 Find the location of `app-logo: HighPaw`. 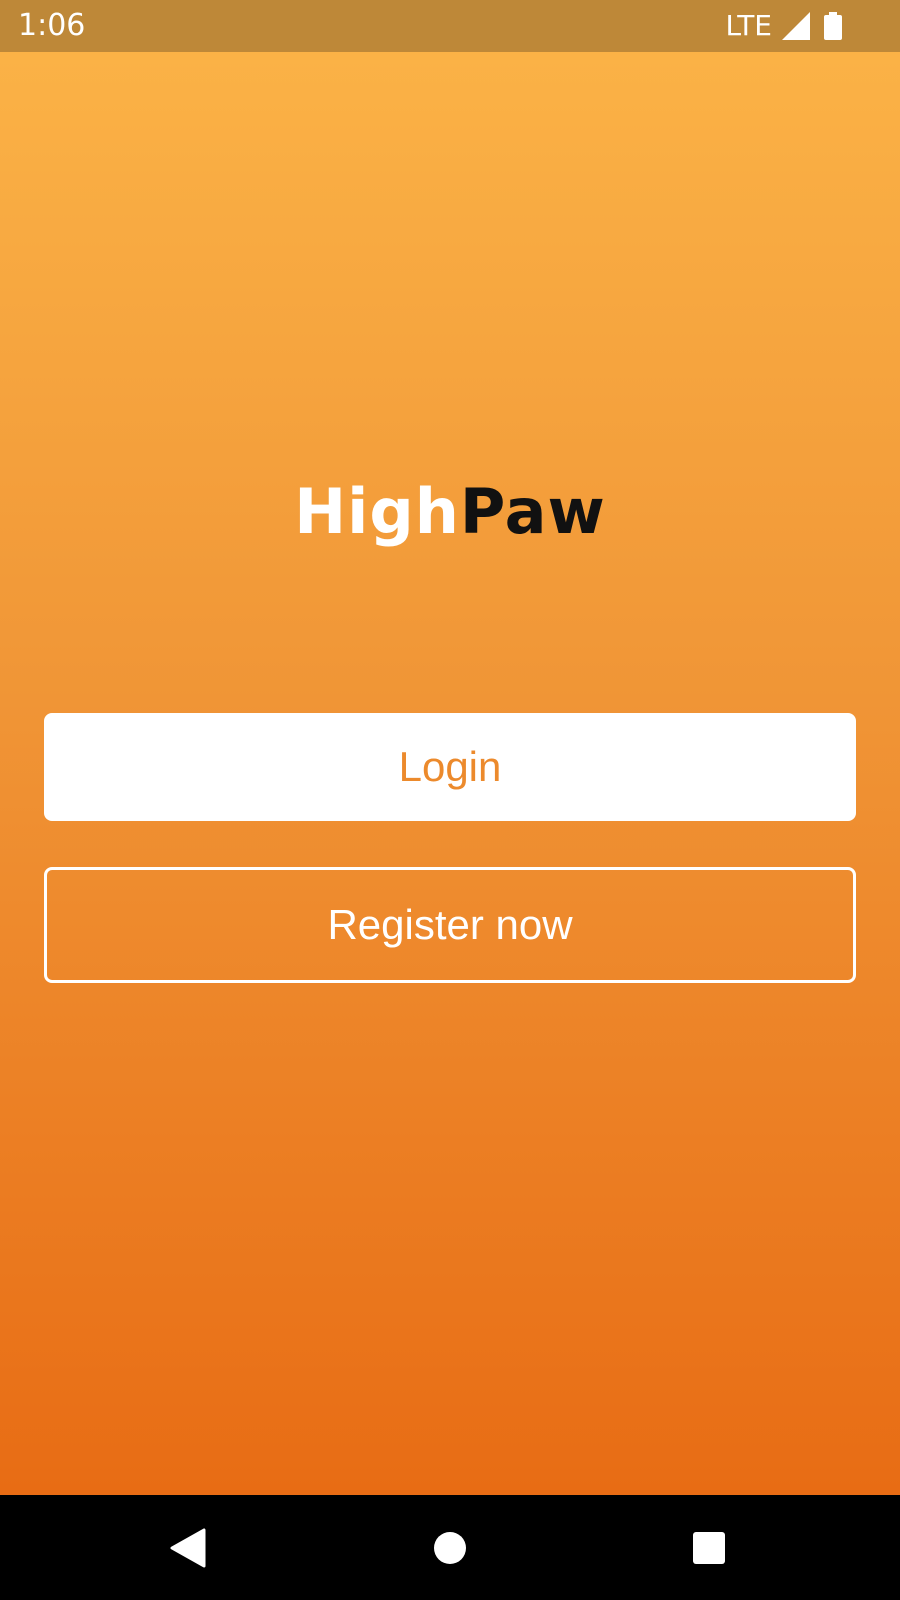

app-logo: HighPaw is located at coordinates (450, 512).